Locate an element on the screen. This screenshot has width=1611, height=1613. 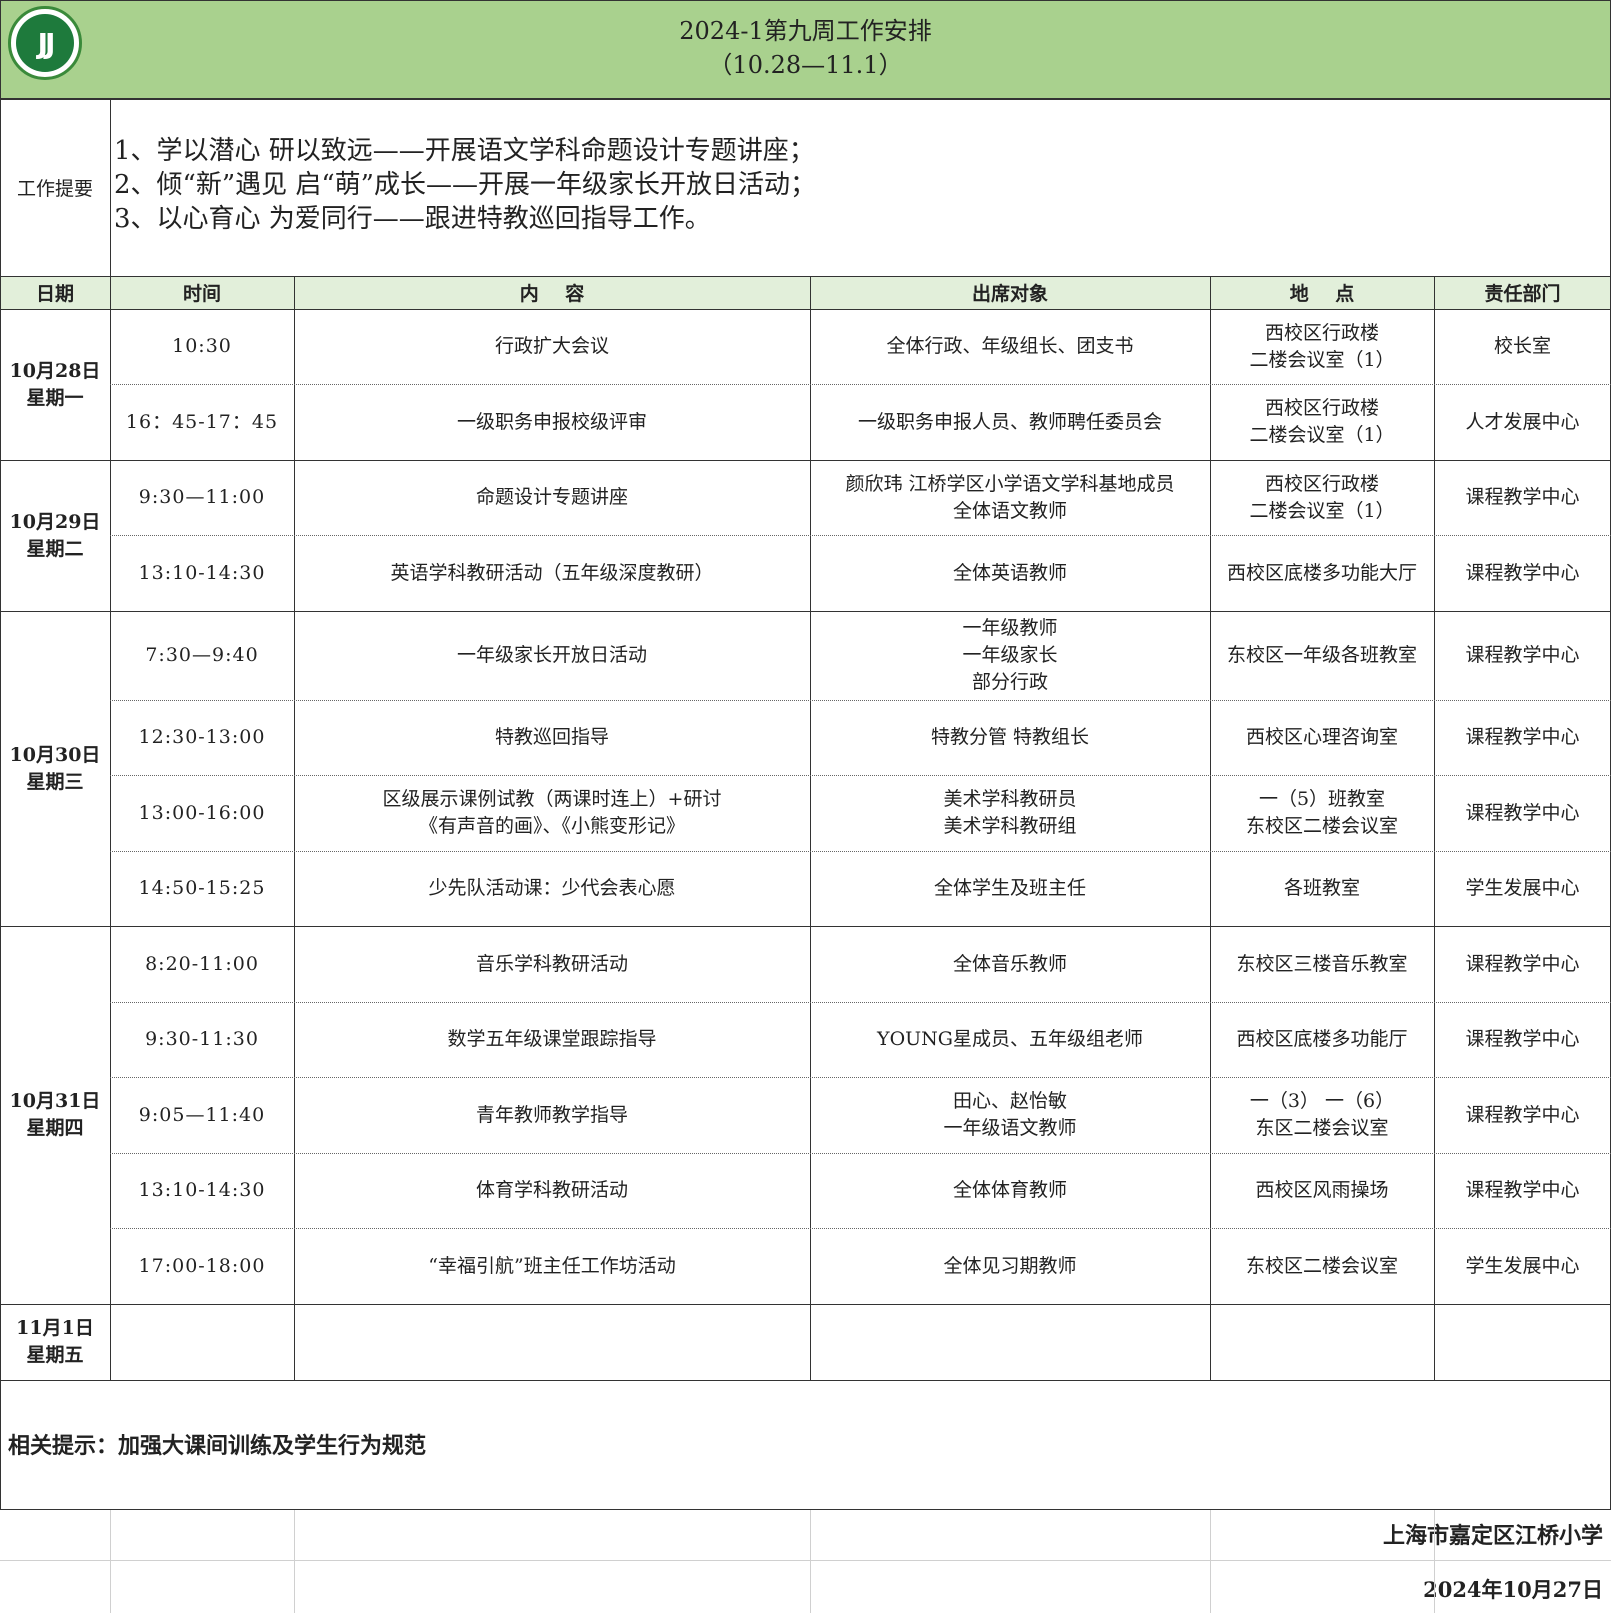
location-cell: 一（3） 一（6） 东区二楼会议室 is located at coordinates (1322, 1115).